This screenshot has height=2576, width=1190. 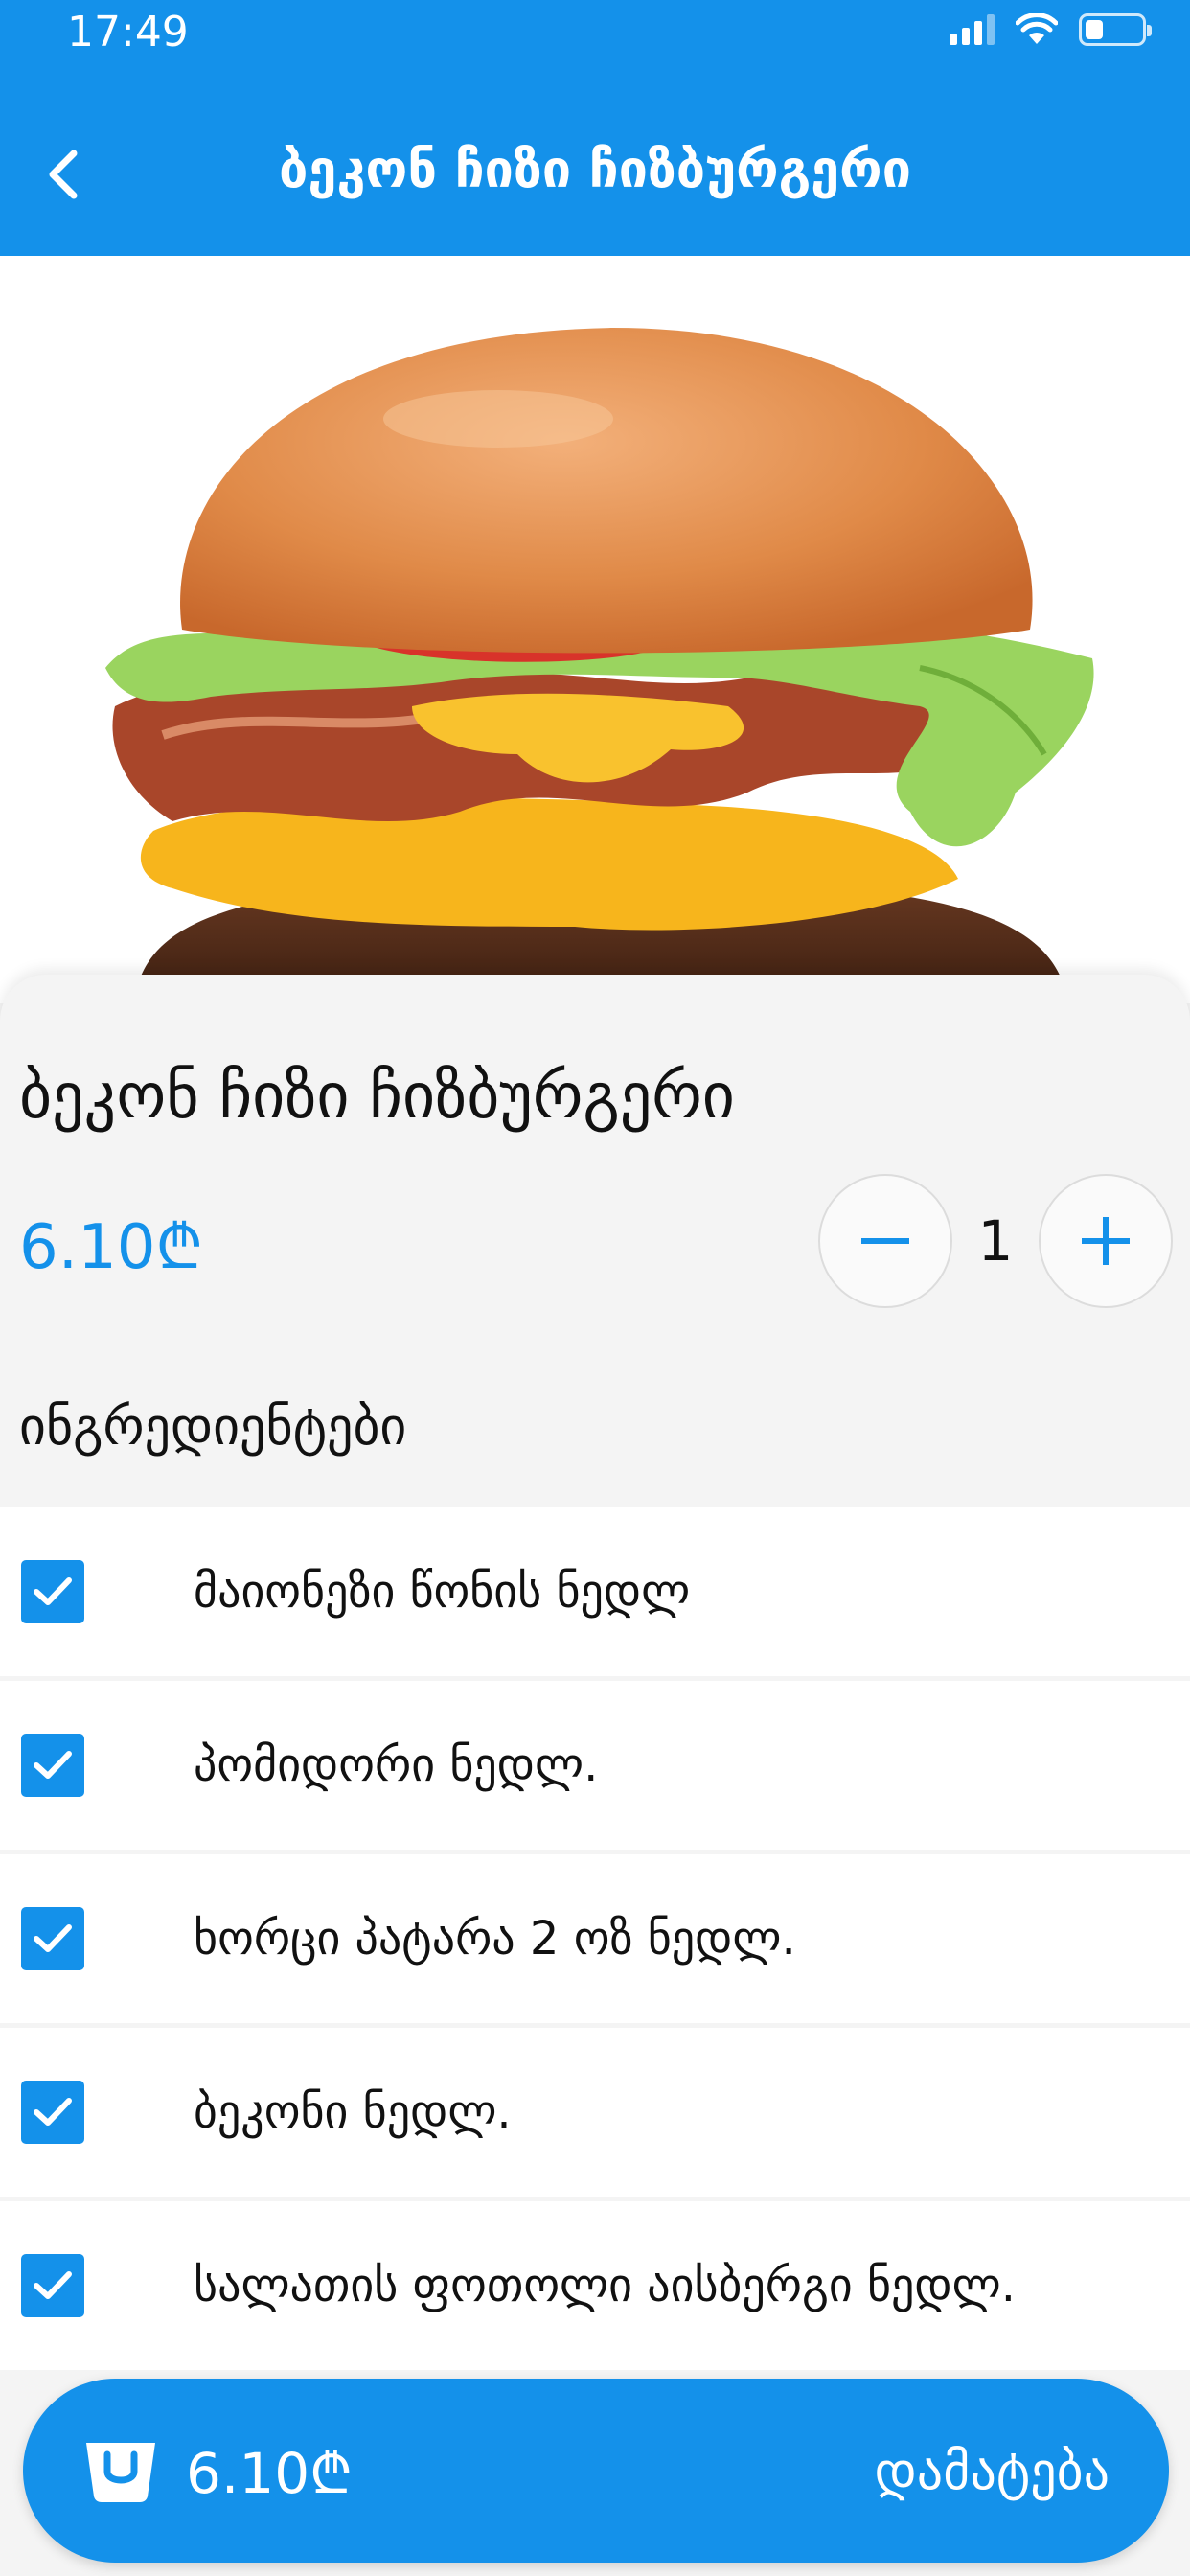 I want to click on back-button, so click(x=62, y=174).